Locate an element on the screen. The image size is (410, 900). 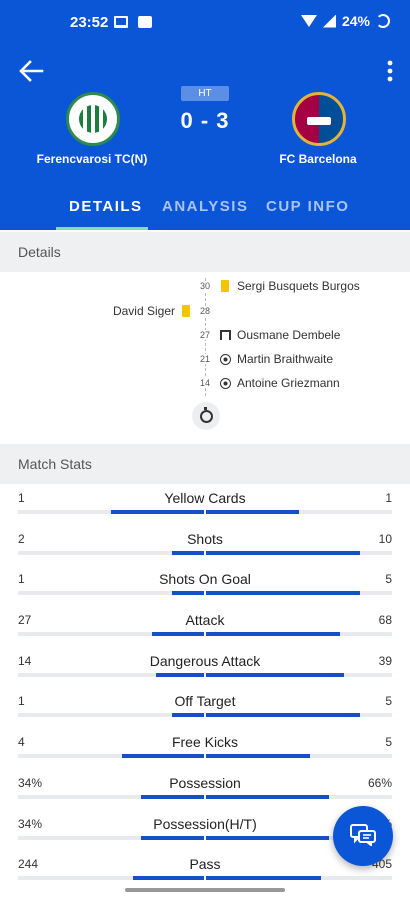
event-row: 27 Ousmane Dembele is located at coordinates (205, 337).